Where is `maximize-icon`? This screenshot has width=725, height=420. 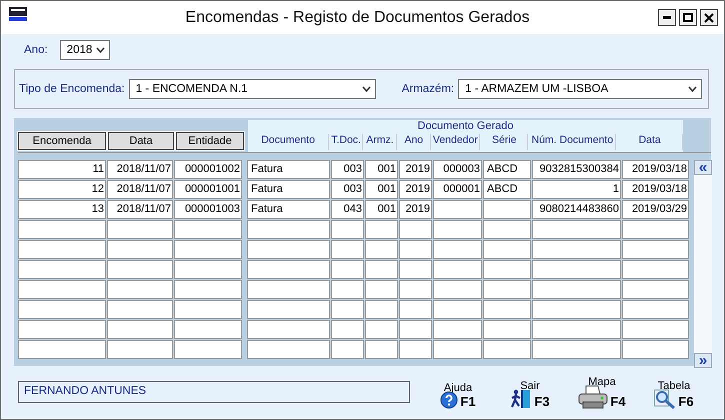
maximize-icon is located at coordinates (688, 17).